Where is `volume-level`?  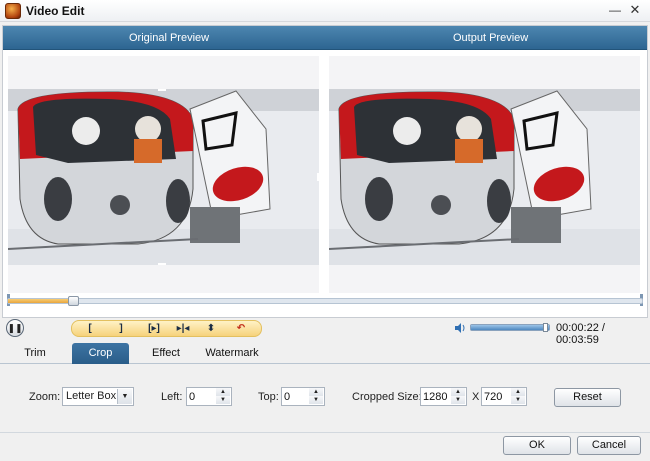
volume-level is located at coordinates (510, 327).